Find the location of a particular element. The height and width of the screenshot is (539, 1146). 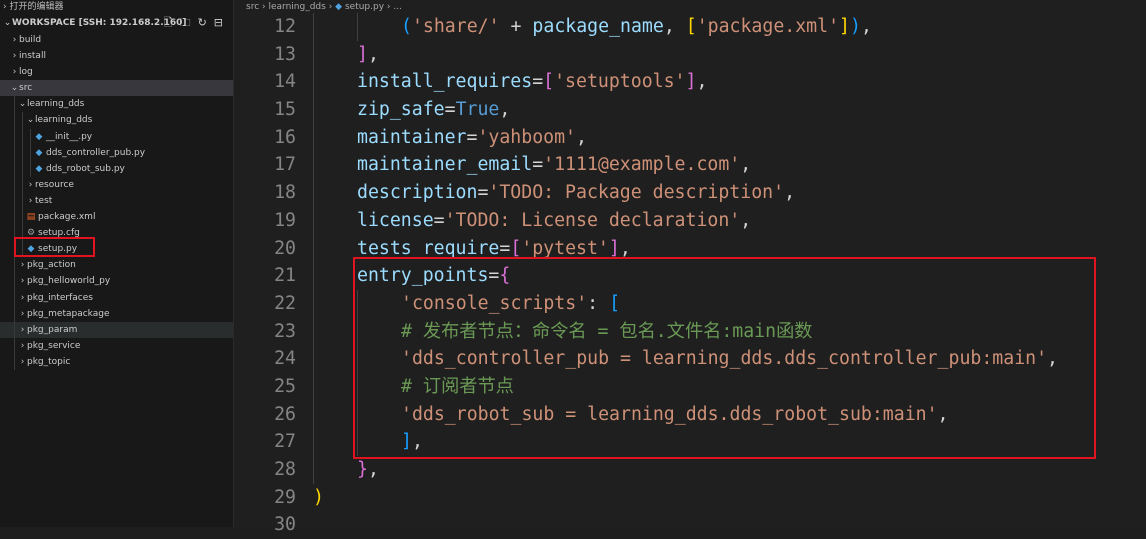

tree-item: › log is located at coordinates (116, 72).